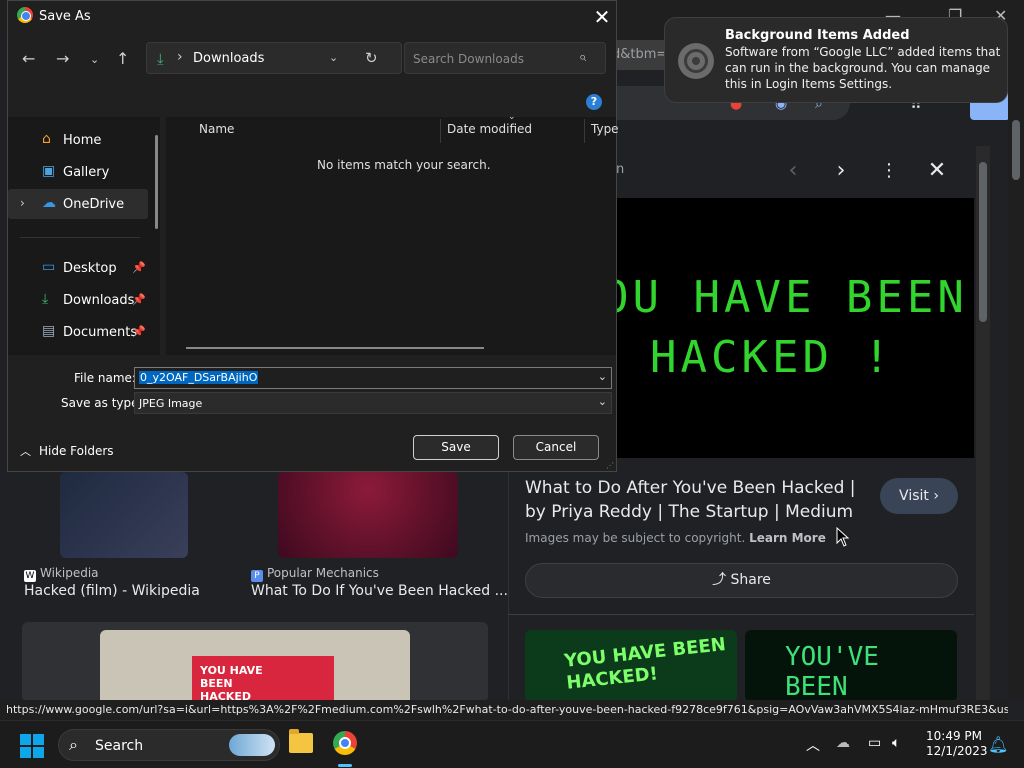  What do you see at coordinates (640, 54) in the screenshot?
I see `address-bar-text: d&tbm=` at bounding box center [640, 54].